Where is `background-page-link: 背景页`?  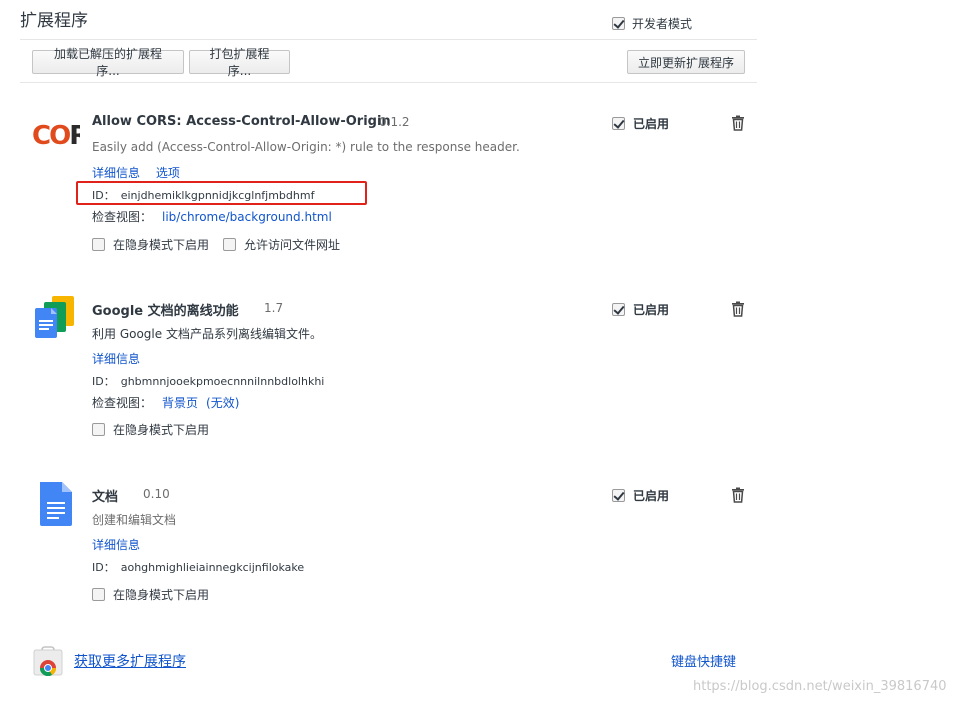
background-page-link: 背景页 is located at coordinates (180, 403).